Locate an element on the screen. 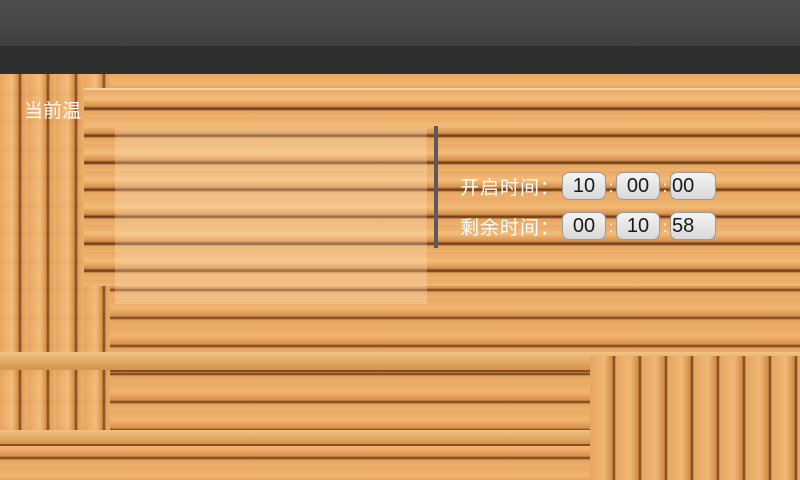  open-time-hours-field: 10 is located at coordinates (584, 186).